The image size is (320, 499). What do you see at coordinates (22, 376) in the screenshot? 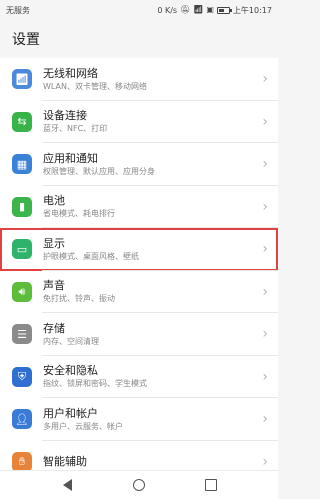
I see `security-icon: ⛨` at bounding box center [22, 376].